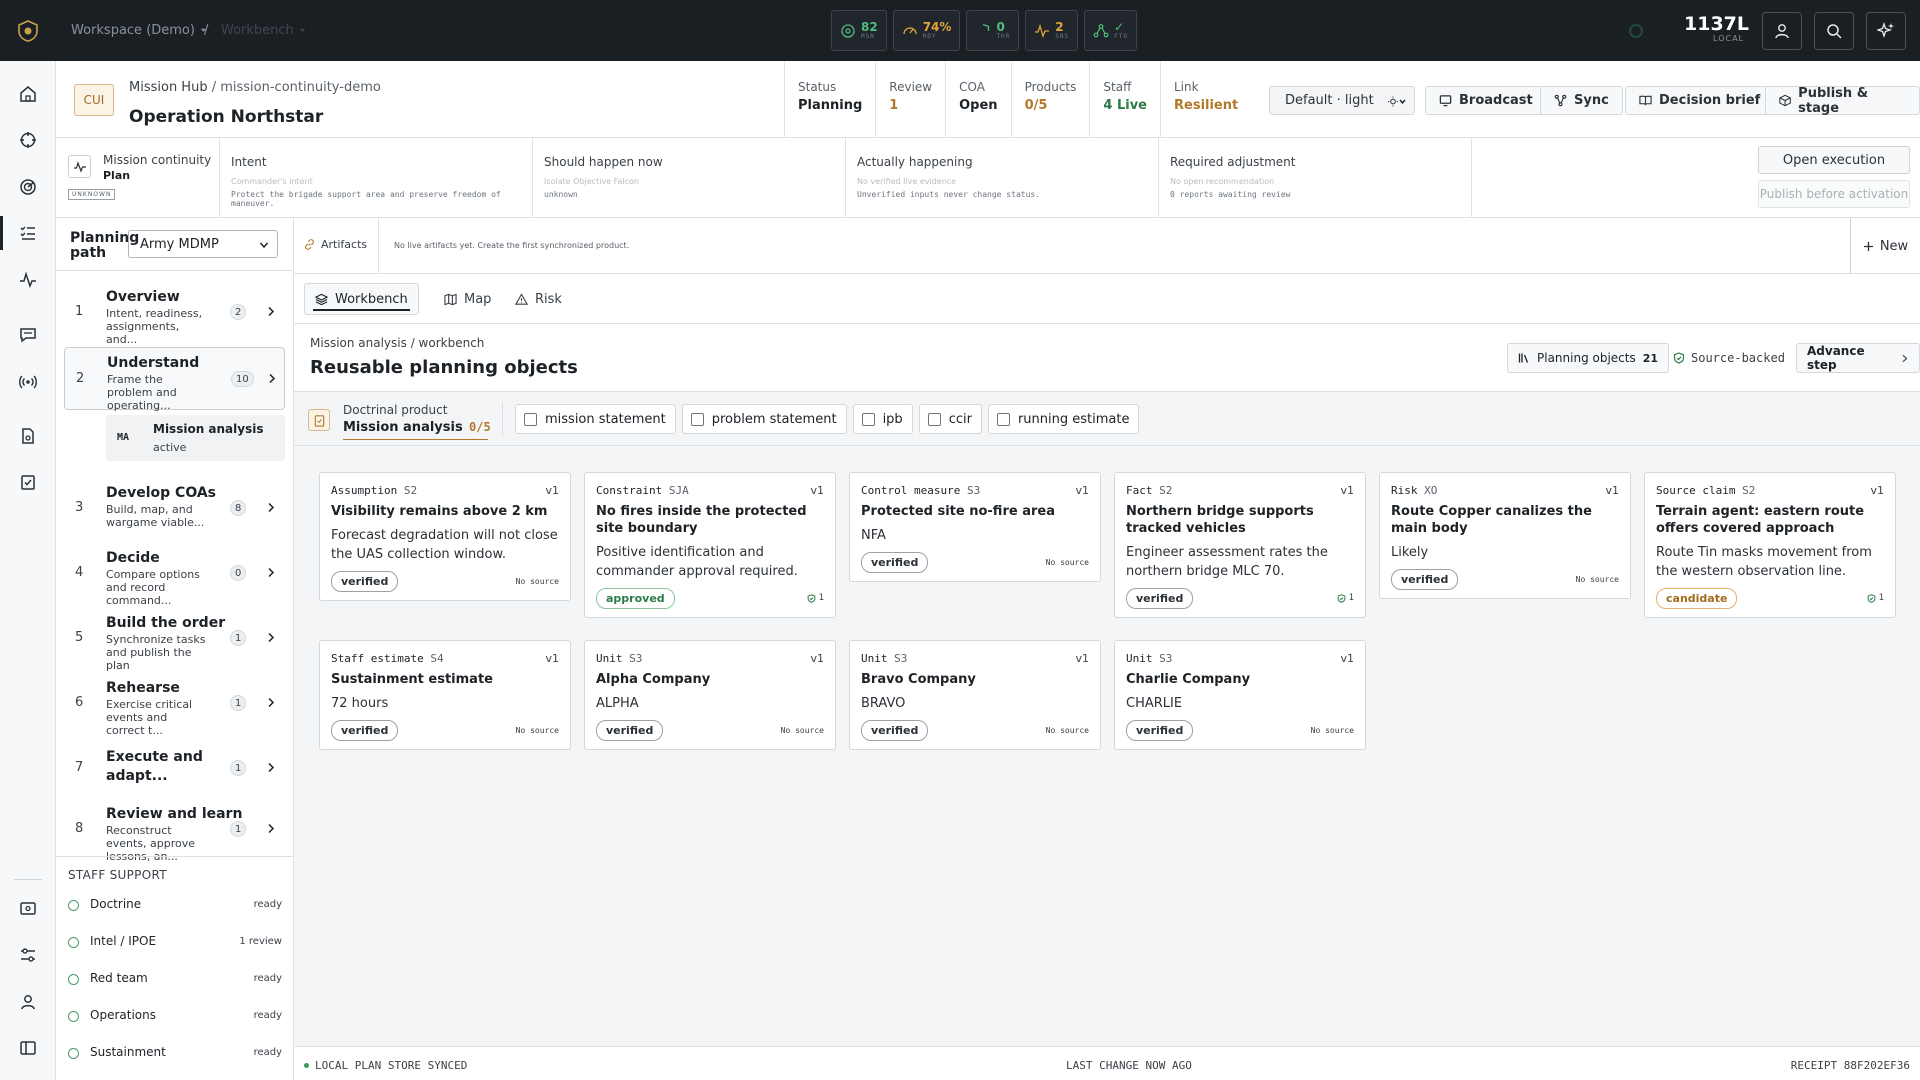  Describe the element at coordinates (28, 382) in the screenshot. I see `broadcast-icon` at that location.